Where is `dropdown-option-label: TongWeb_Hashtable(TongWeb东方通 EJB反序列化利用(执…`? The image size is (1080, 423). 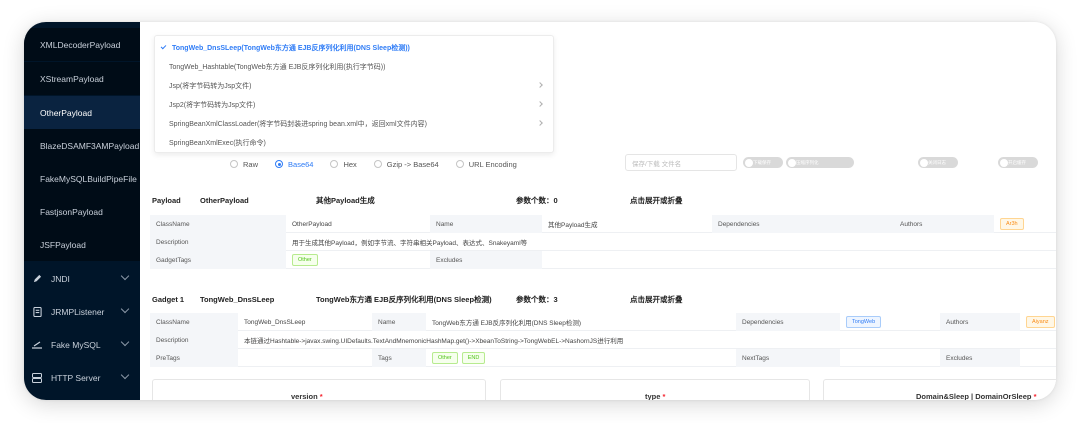
dropdown-option-label: TongWeb_Hashtable(TongWeb东方通 EJB反序列化利用(执… is located at coordinates (277, 67).